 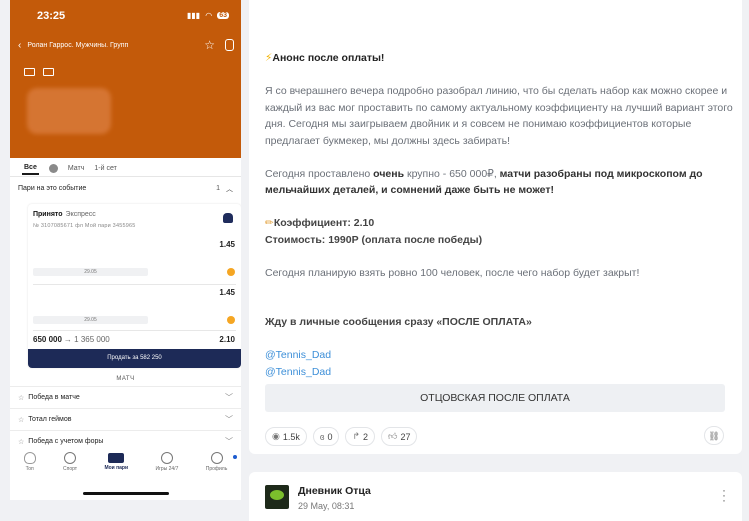 What do you see at coordinates (330, 436) in the screenshot?
I see `comments-count: 0` at bounding box center [330, 436].